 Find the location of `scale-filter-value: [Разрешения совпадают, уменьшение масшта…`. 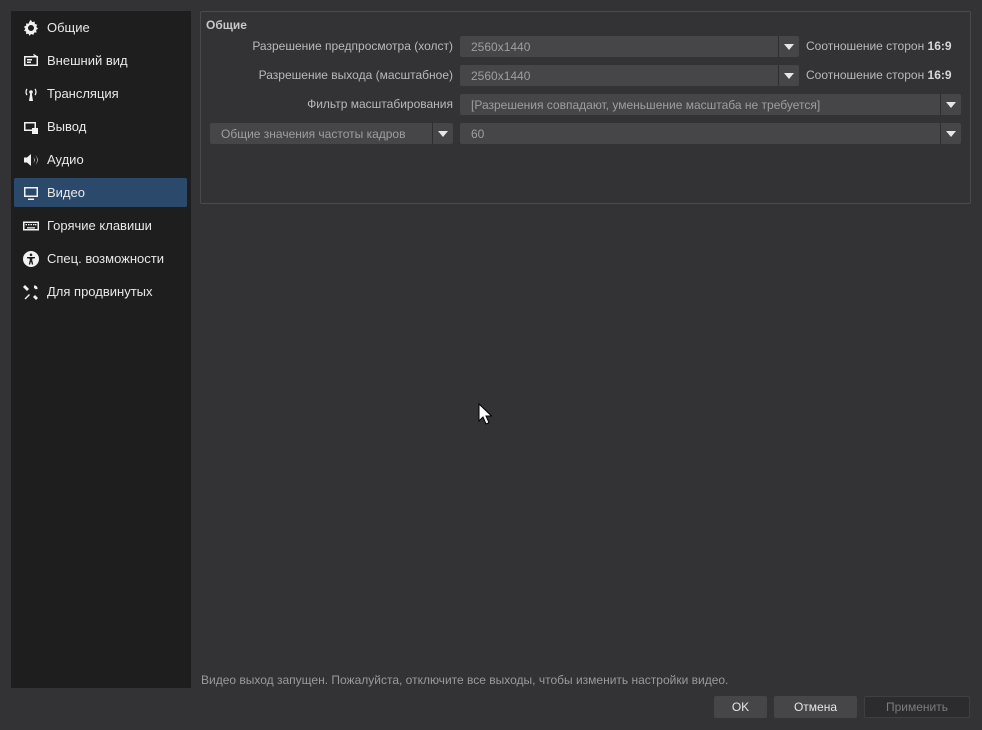

scale-filter-value: [Разрешения совпадают, уменьшение масшта… is located at coordinates (646, 104).